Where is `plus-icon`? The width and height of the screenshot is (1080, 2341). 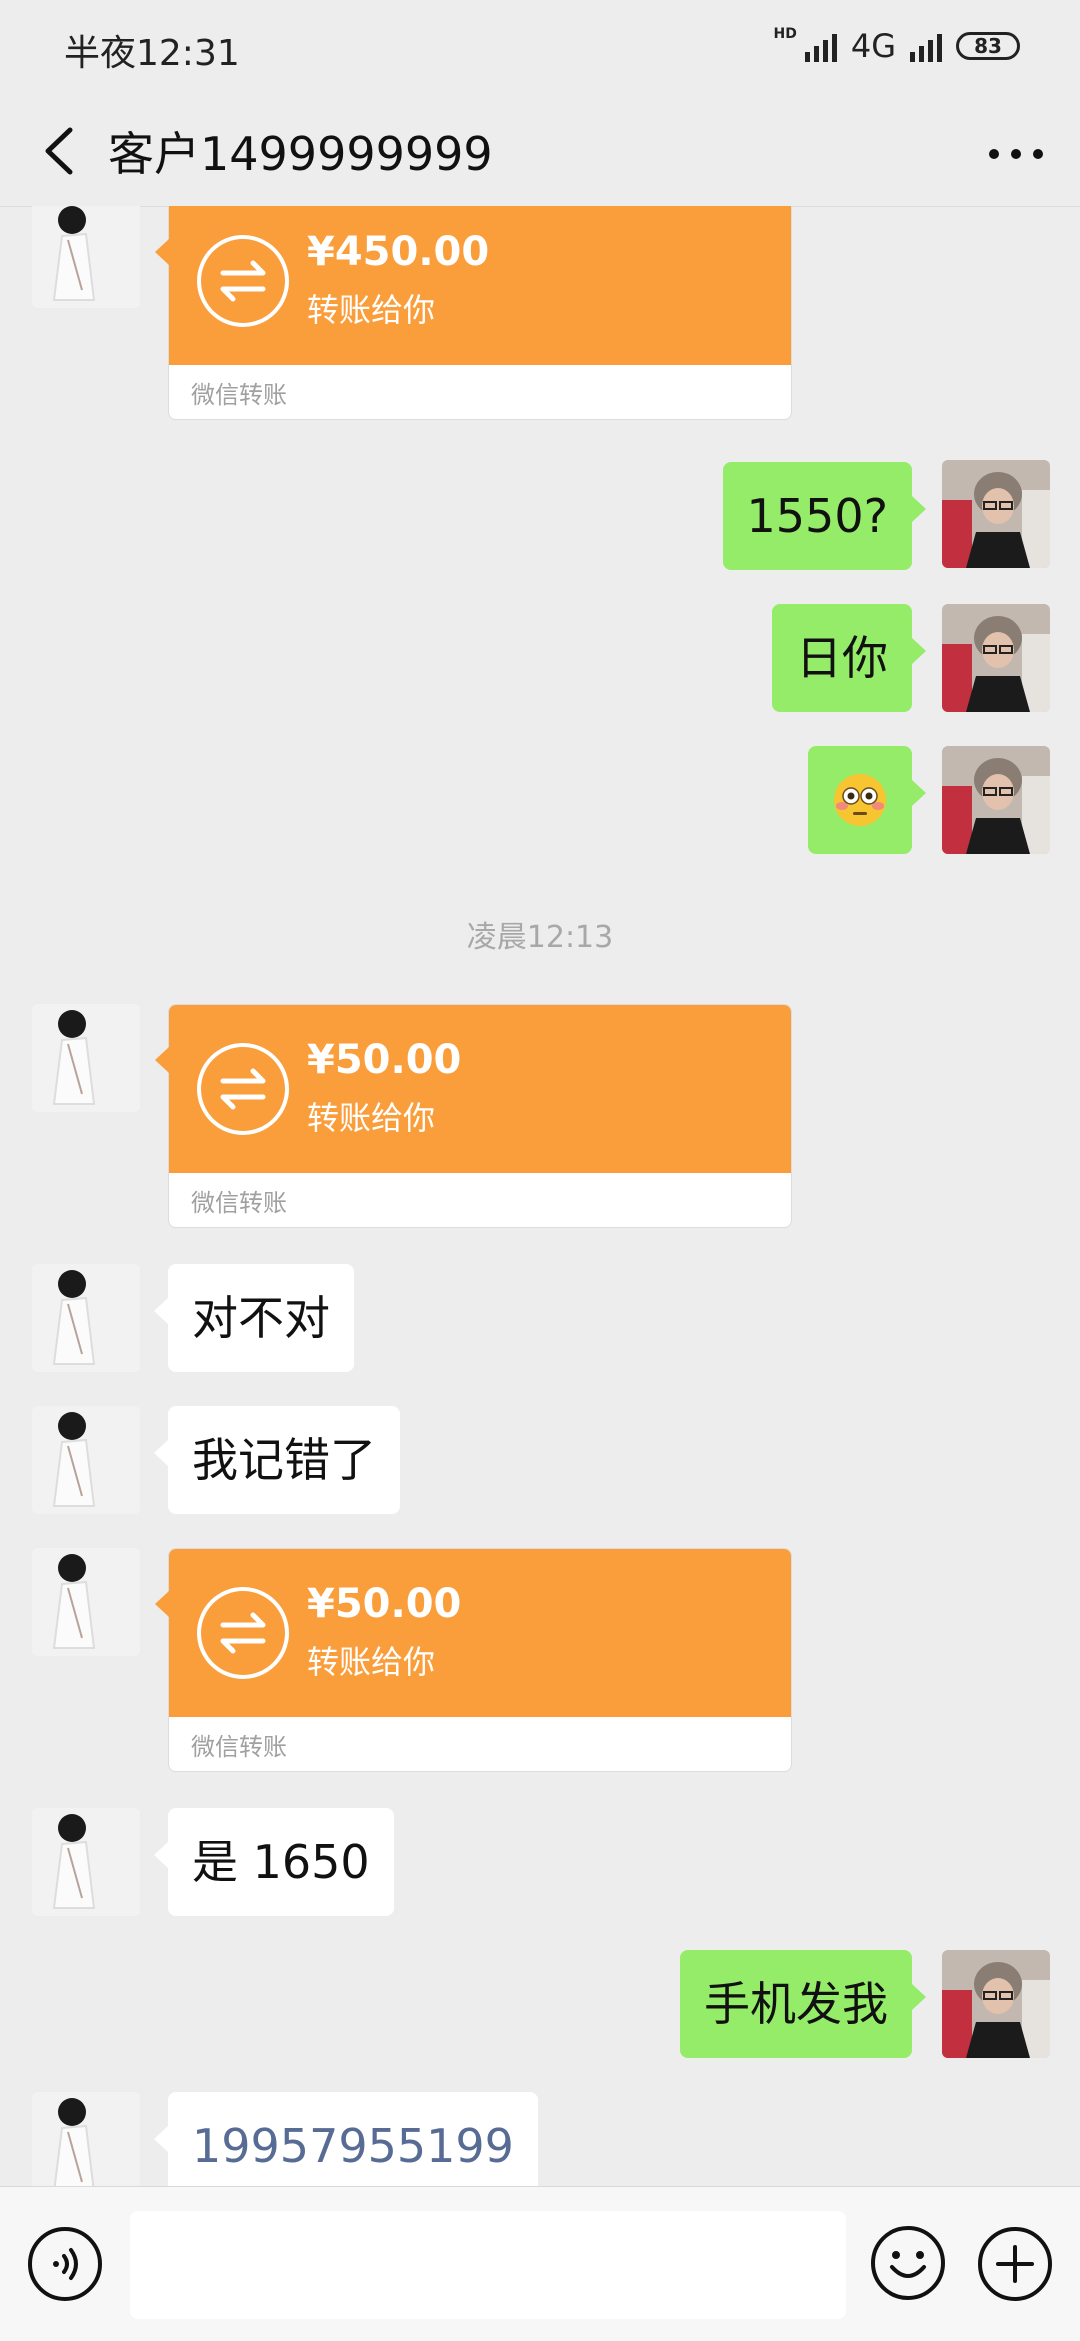
plus-icon is located at coordinates (1015, 2264).